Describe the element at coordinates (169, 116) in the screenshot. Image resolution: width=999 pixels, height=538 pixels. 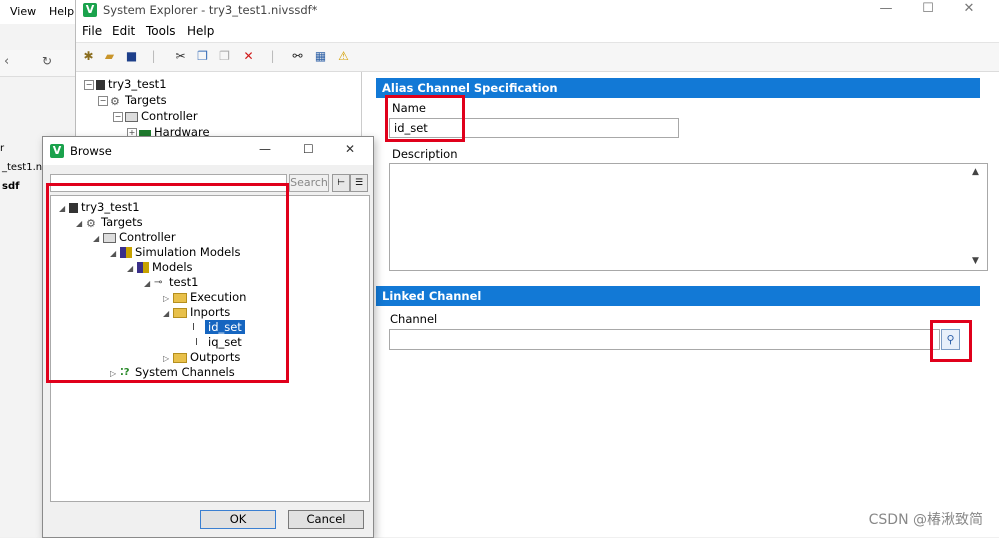
I see `tree-label-controller: Controller` at that location.